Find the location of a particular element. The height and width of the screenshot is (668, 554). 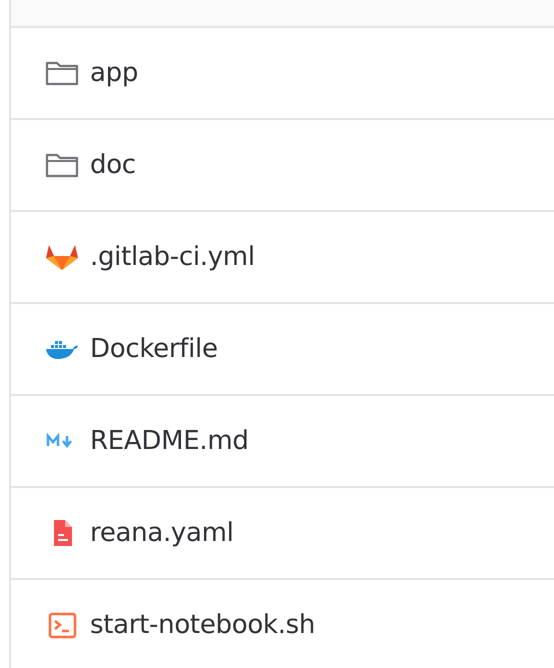

file-link: start-notebook.sh is located at coordinates (203, 625).